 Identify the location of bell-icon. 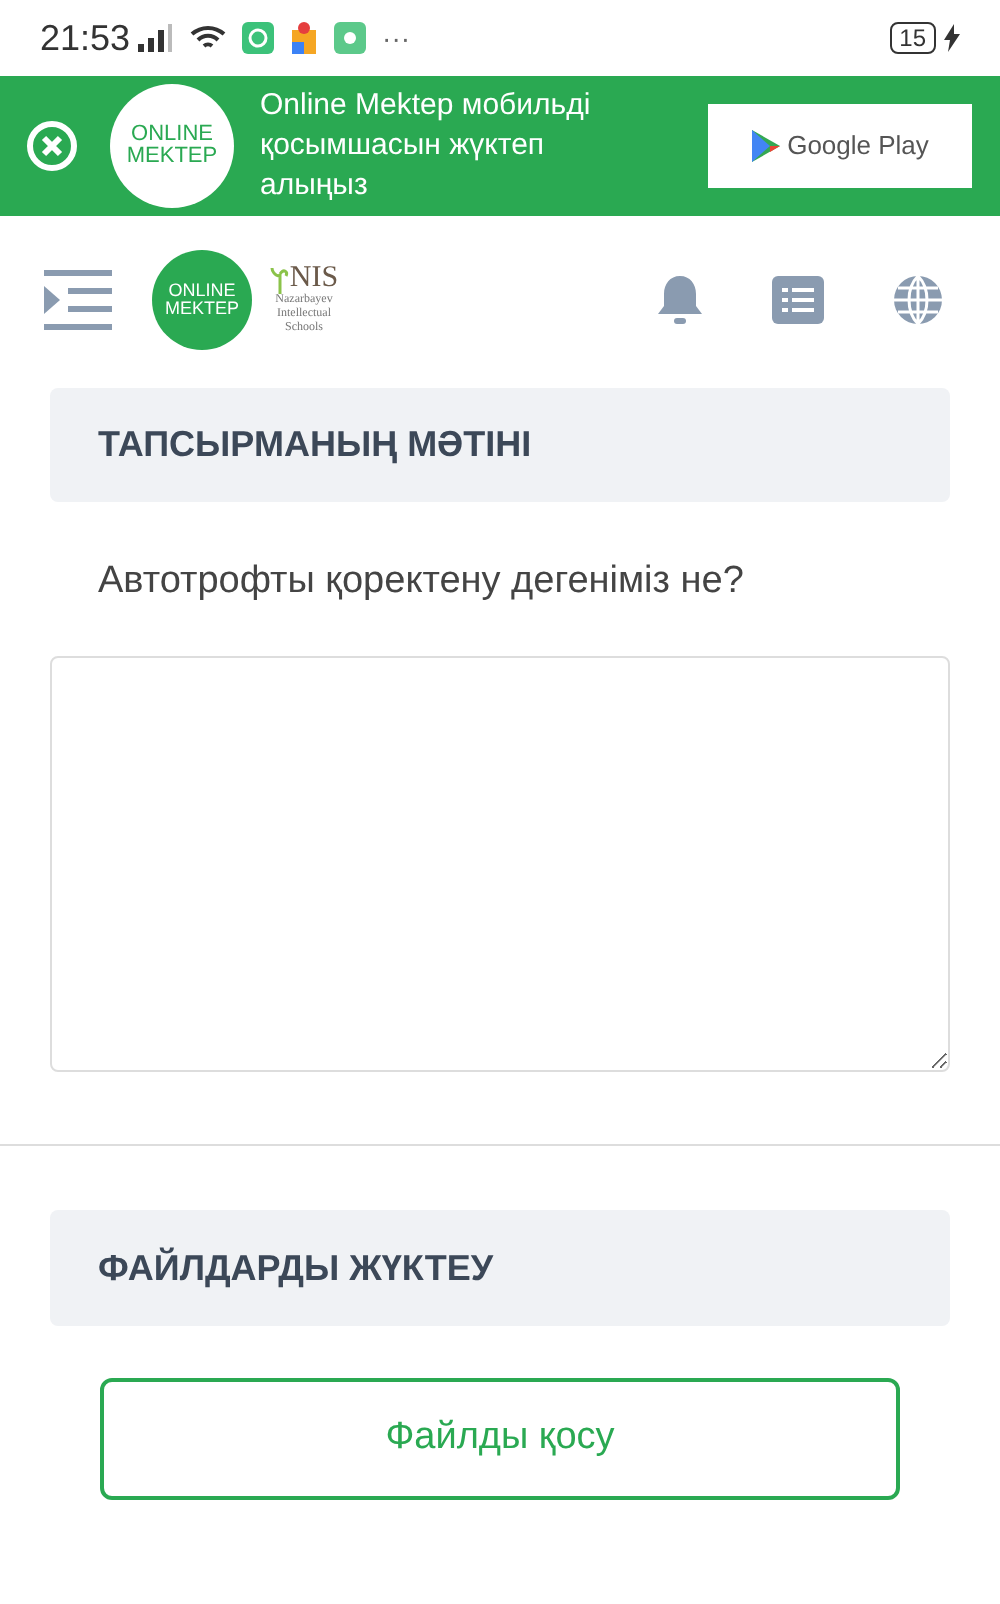
(680, 300).